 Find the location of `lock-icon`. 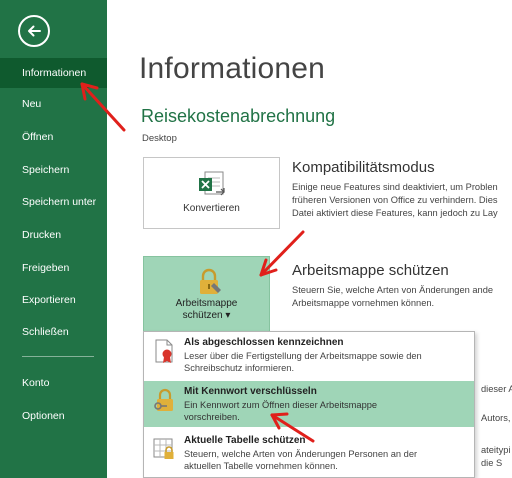

lock-icon is located at coordinates (210, 281).